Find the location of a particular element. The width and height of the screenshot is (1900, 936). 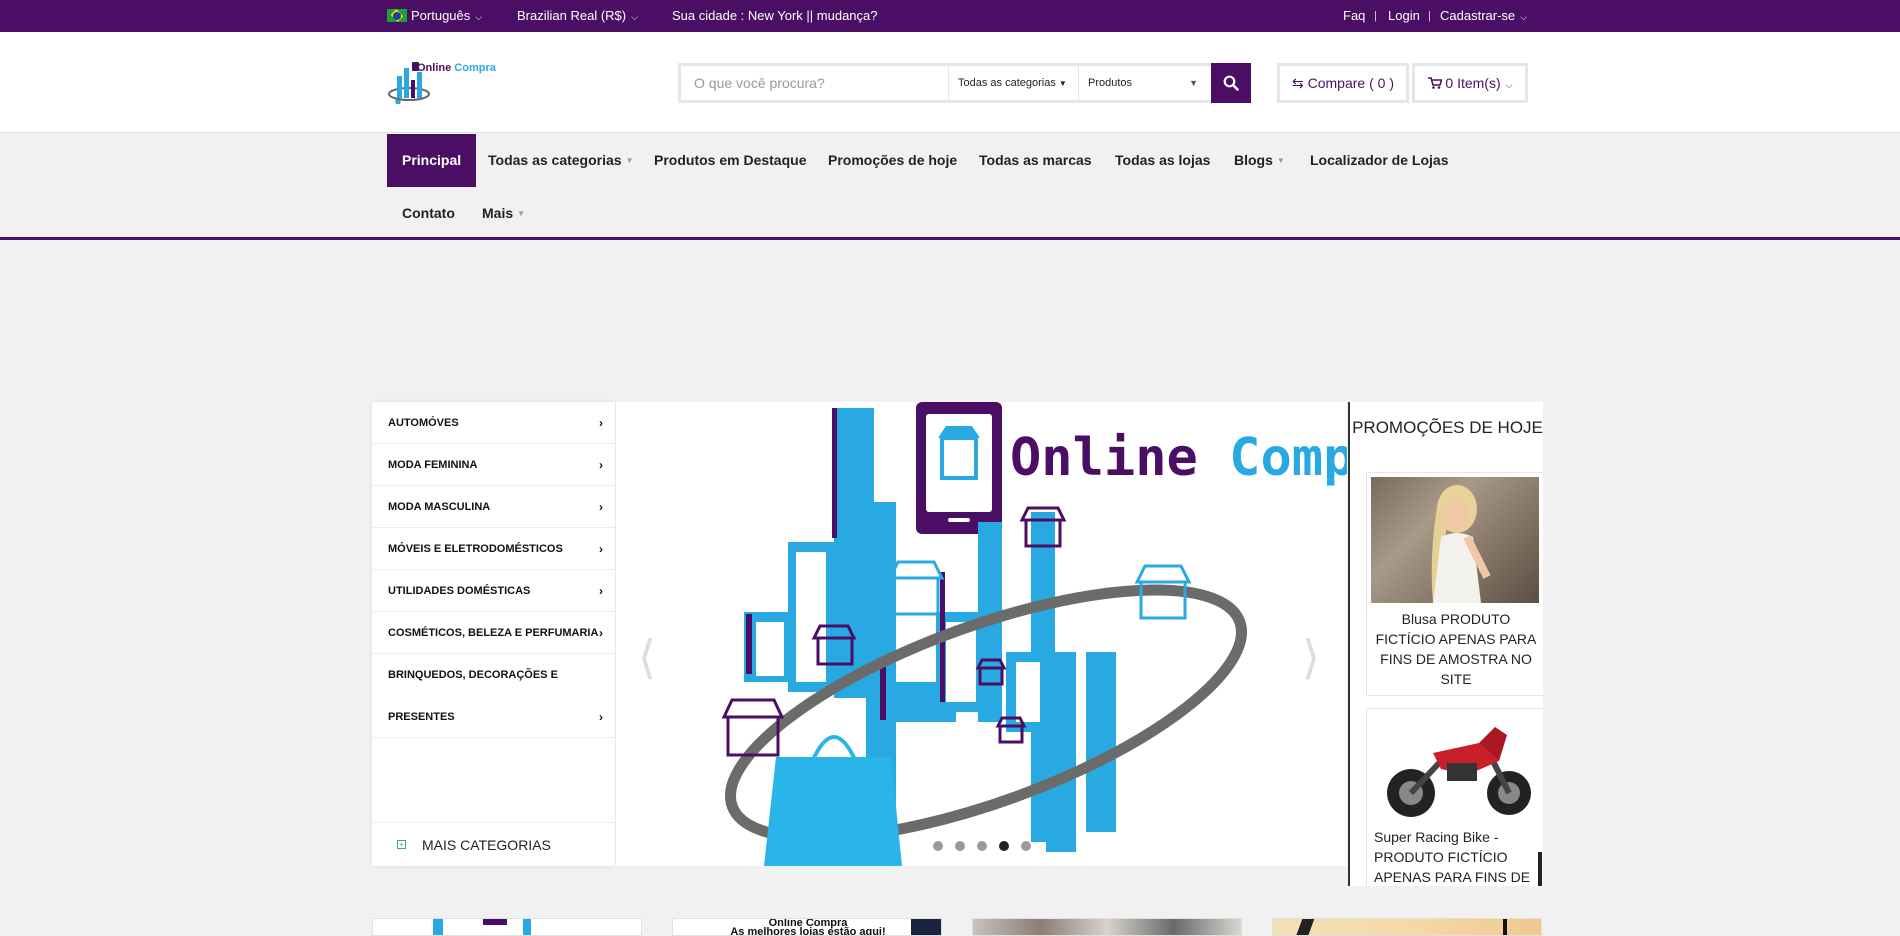

banner-subtitle: As melhores lojas estão aqui! is located at coordinates (808, 931).